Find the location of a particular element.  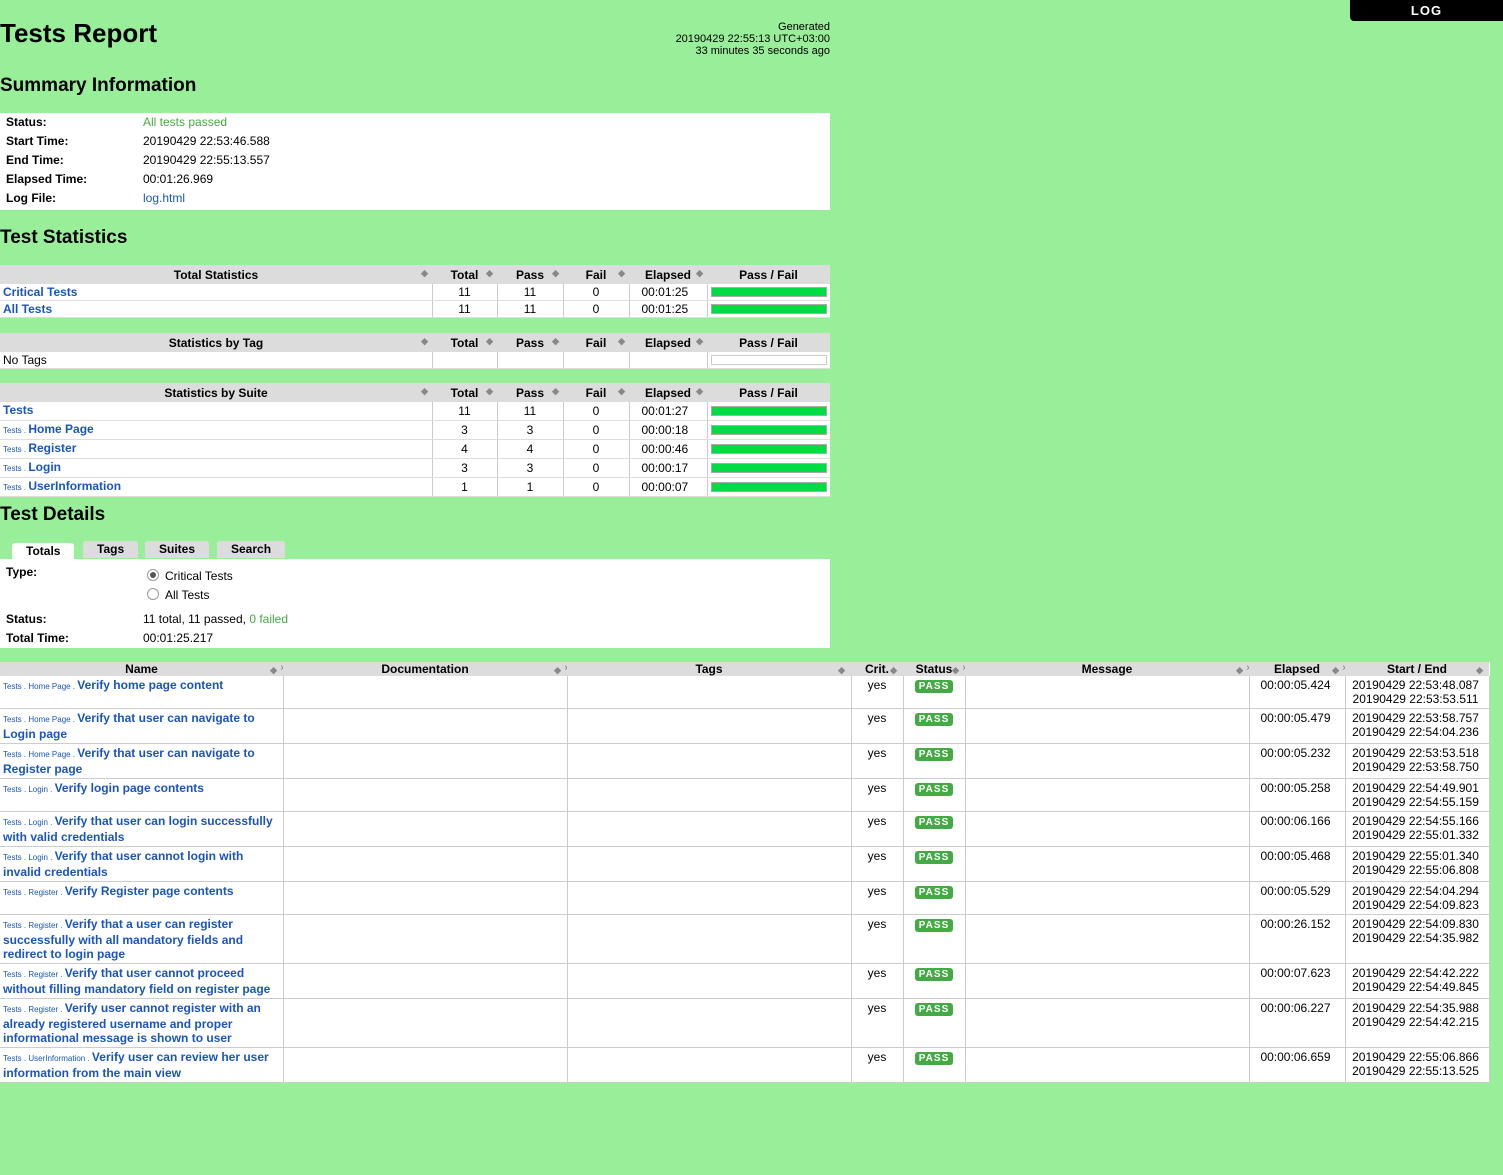

col-elapsed-header: Elapsed◆× is located at coordinates (1298, 669).